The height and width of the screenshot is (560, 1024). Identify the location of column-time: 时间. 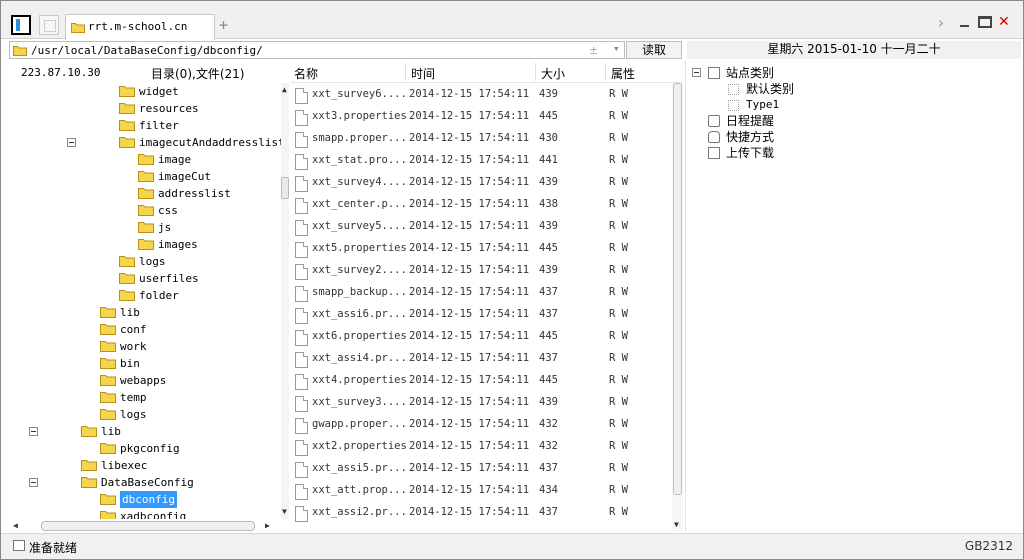
(423, 73).